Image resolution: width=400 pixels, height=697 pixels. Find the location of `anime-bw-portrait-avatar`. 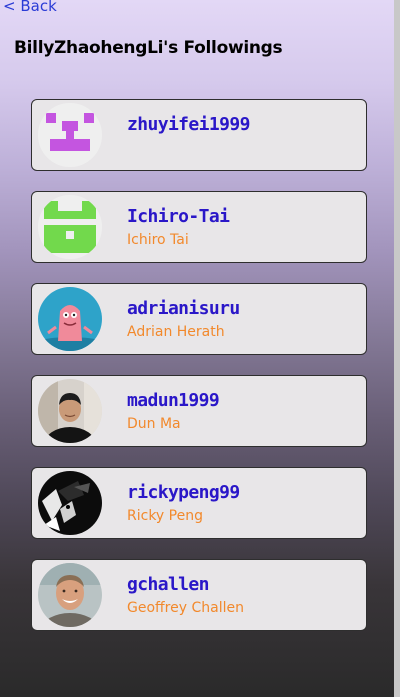

anime-bw-portrait-avatar is located at coordinates (70, 503).